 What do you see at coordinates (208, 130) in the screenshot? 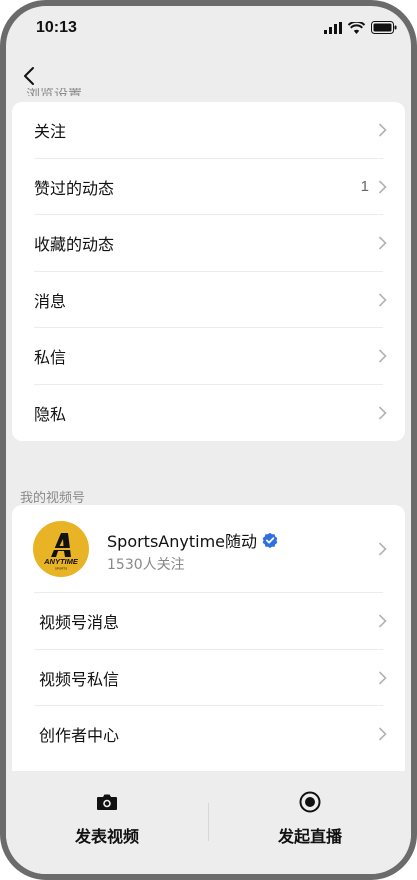
I see `settings-row-follow: 关注` at bounding box center [208, 130].